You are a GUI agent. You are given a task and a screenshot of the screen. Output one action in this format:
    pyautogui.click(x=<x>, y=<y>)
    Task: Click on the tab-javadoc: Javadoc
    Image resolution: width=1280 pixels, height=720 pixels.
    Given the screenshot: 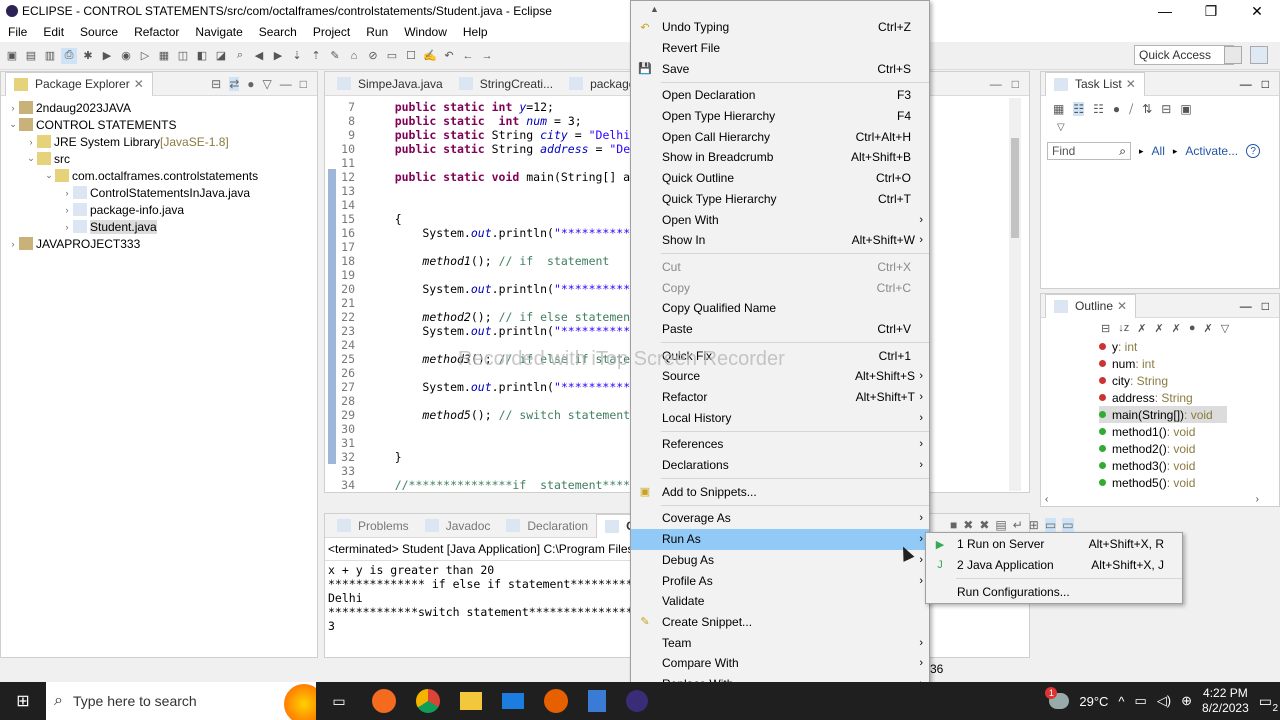 What is the action you would take?
    pyautogui.click(x=458, y=526)
    